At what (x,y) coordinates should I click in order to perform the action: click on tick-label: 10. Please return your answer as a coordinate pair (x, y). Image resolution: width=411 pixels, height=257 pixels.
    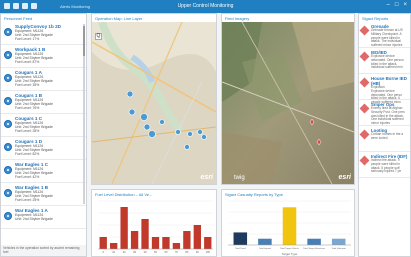
    Looking at the image, I should click on (113, 252).